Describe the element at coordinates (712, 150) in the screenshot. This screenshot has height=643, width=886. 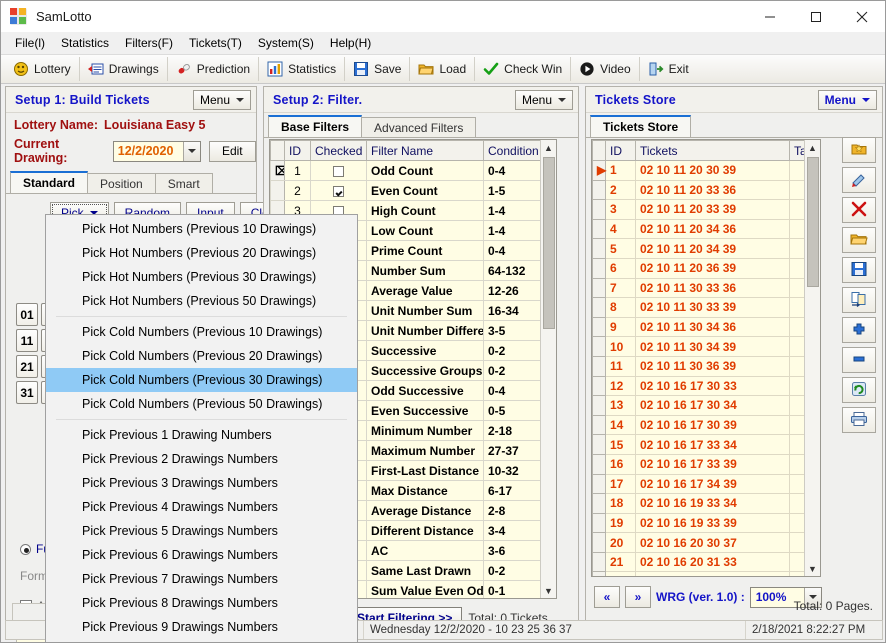
I see `tickets-col-tickets: Tickets` at that location.